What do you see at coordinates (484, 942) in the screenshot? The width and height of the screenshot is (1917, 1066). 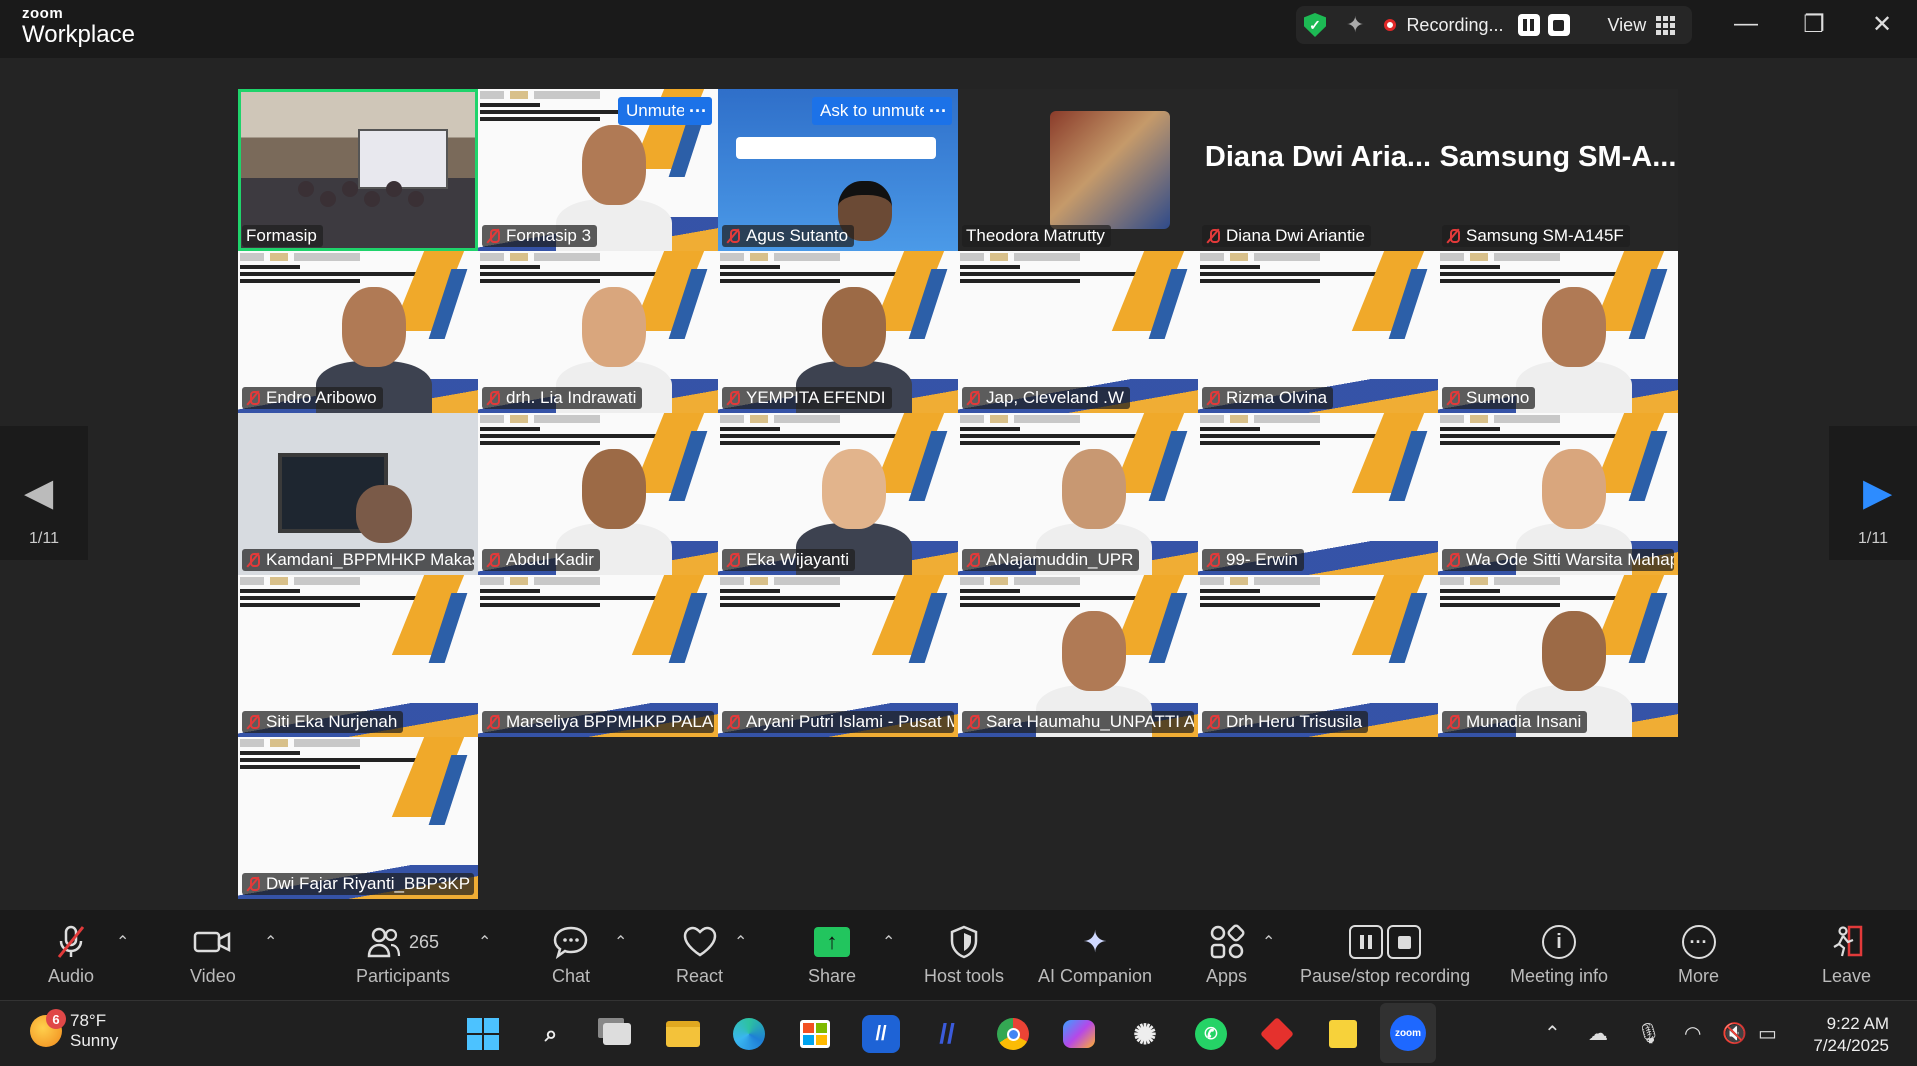 I see `participants-options-caret-icon: ⌃` at bounding box center [484, 942].